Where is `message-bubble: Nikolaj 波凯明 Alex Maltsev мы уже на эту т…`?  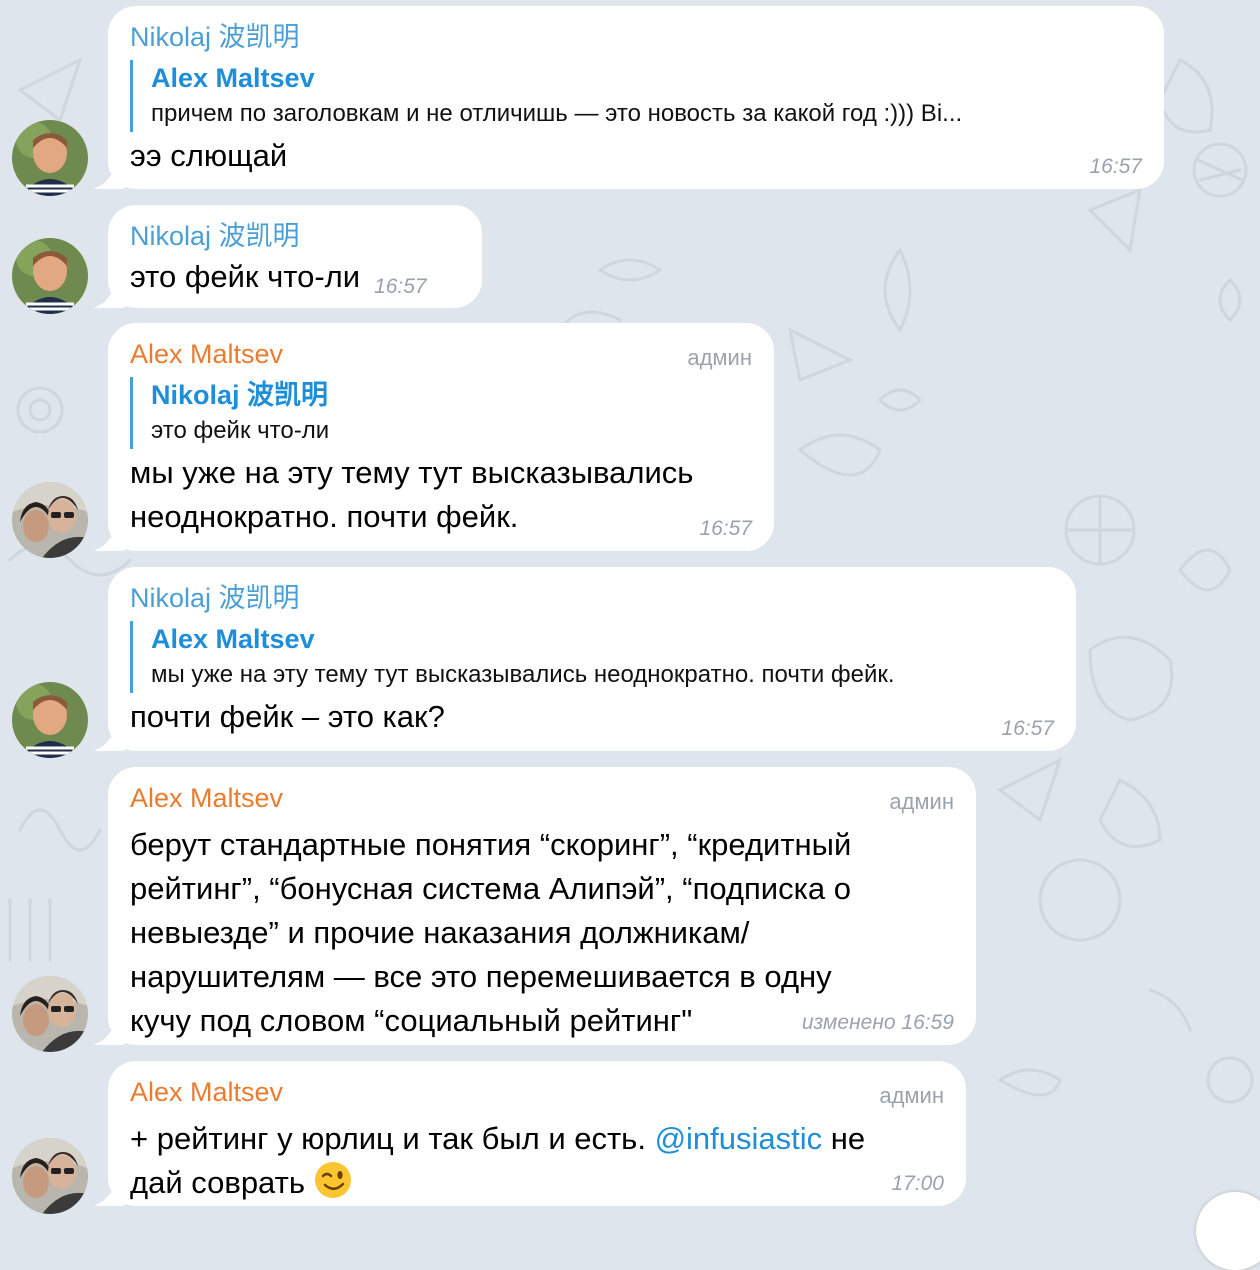 message-bubble: Nikolaj 波凯明 Alex Maltsev мы уже на эту т… is located at coordinates (592, 659).